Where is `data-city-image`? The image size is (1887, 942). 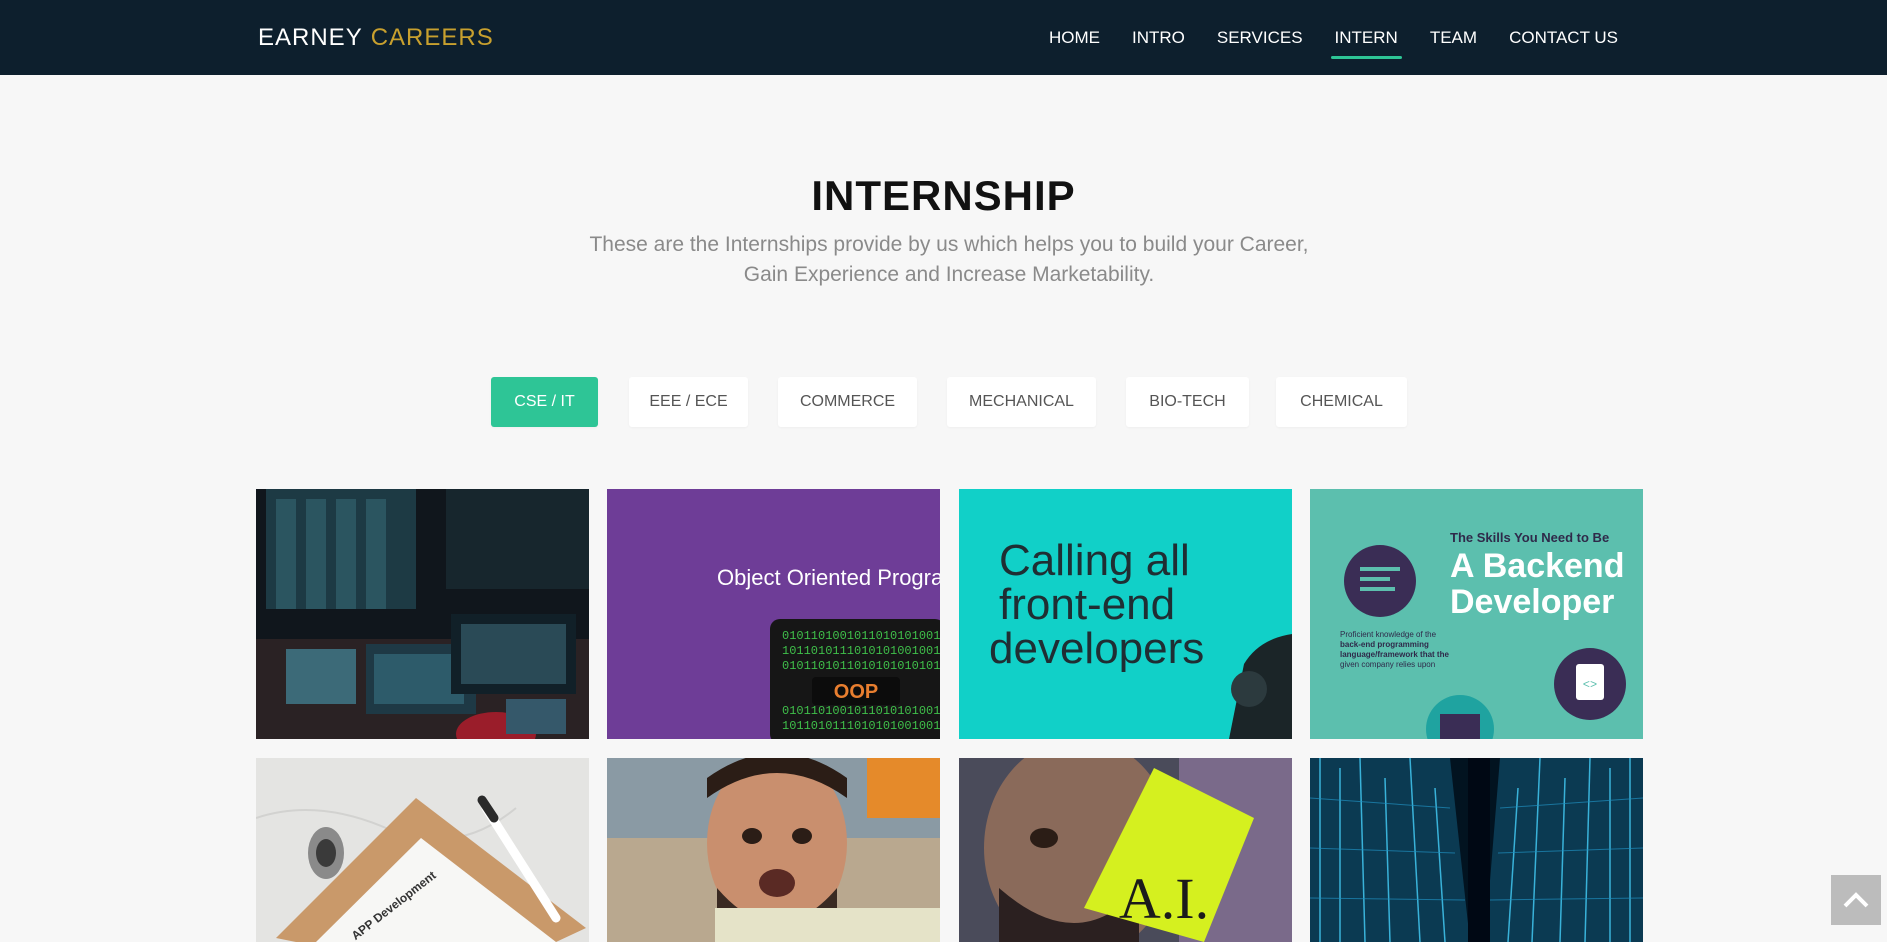 data-city-image is located at coordinates (1476, 850).